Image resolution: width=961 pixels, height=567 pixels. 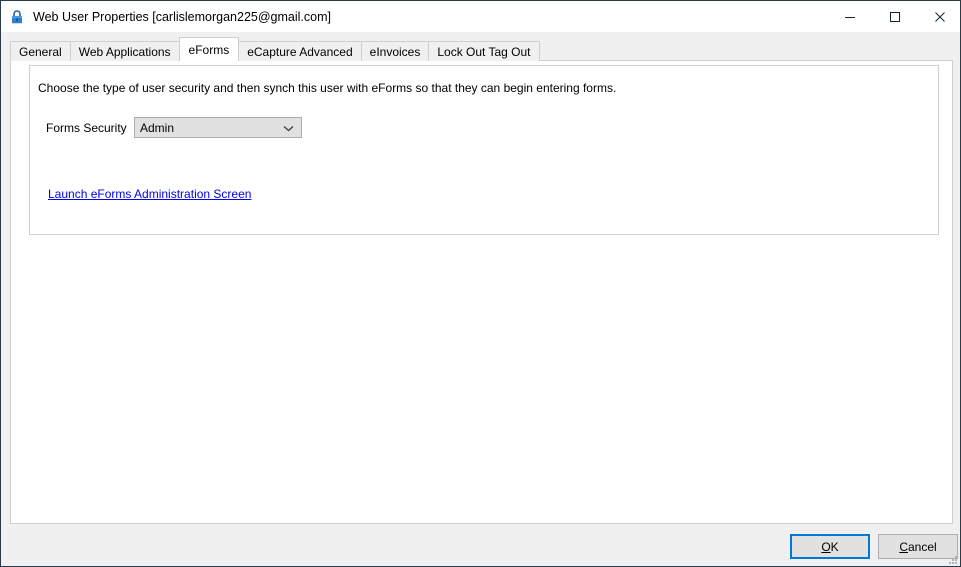 I want to click on cancel-button: Cancel, so click(x=918, y=546).